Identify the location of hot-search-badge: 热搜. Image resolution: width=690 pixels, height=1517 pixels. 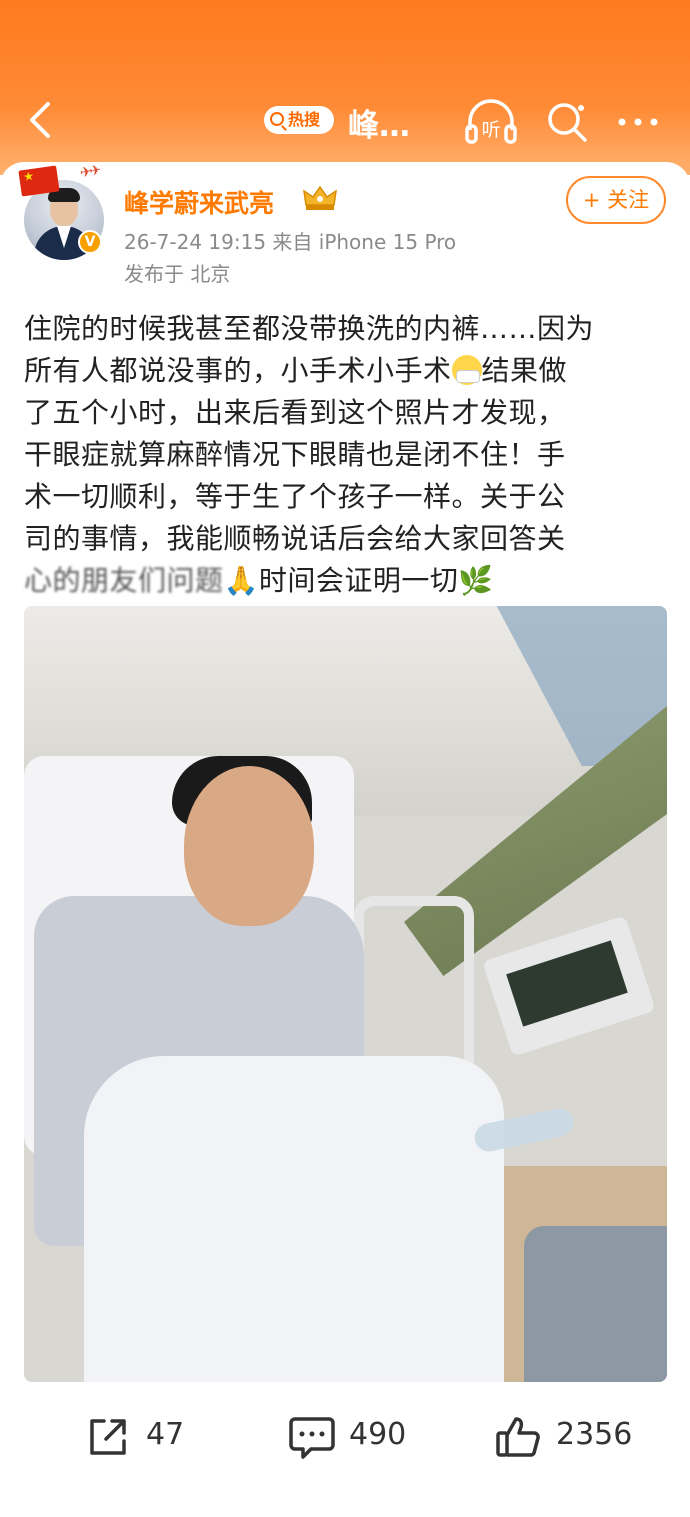
(299, 120).